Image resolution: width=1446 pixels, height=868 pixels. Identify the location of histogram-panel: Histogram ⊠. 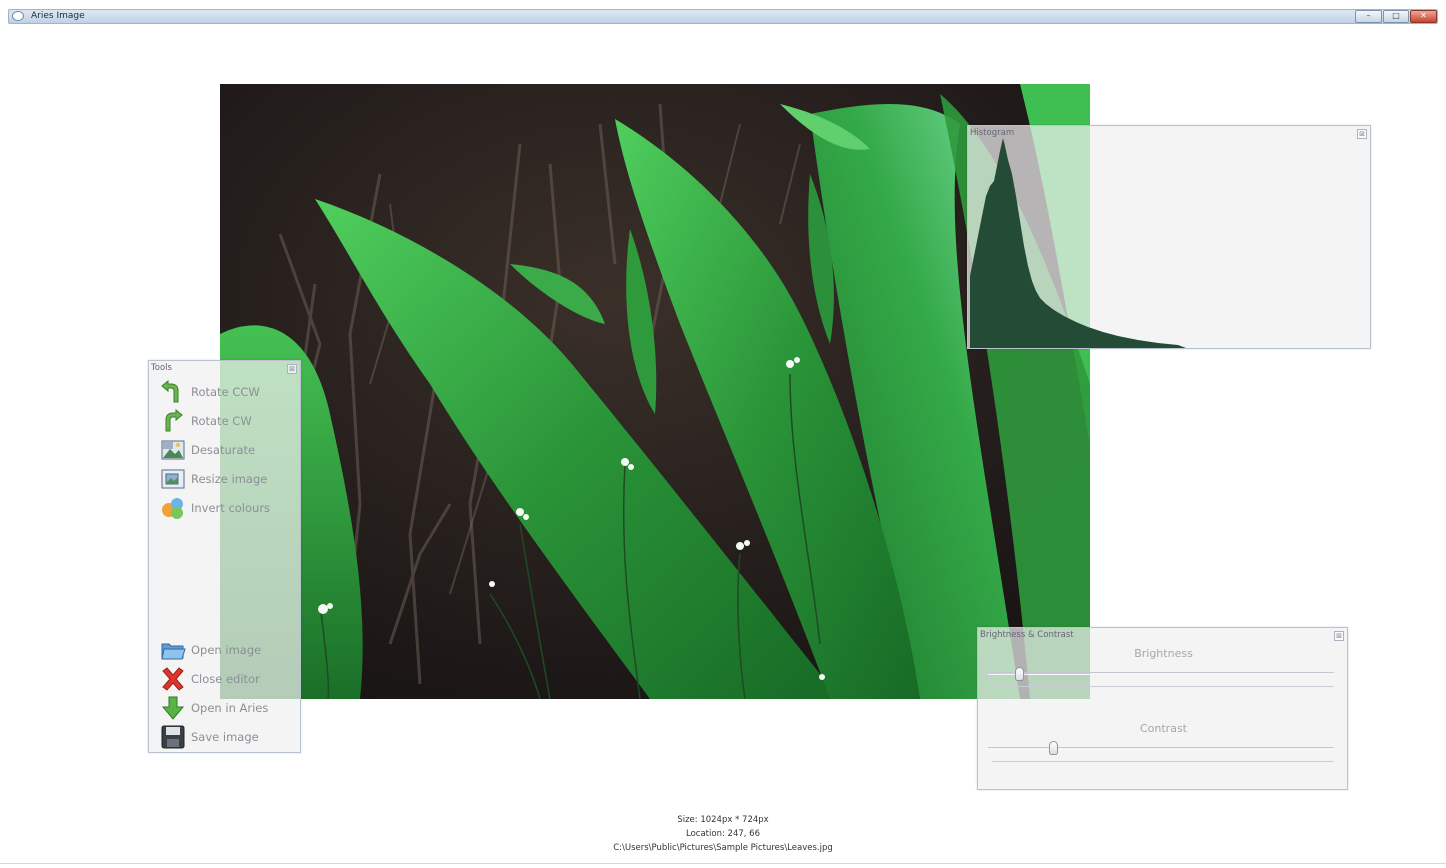
(1169, 237).